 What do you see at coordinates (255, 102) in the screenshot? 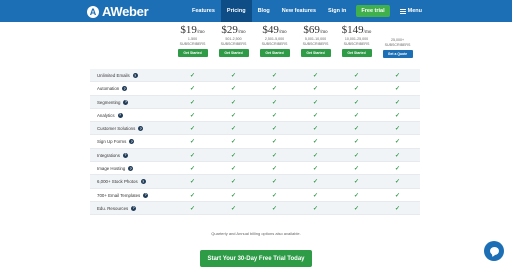
I see `feature-row: Segmenting? ✓ ✓ ✓ ✓ ✓ ✓` at bounding box center [255, 102].